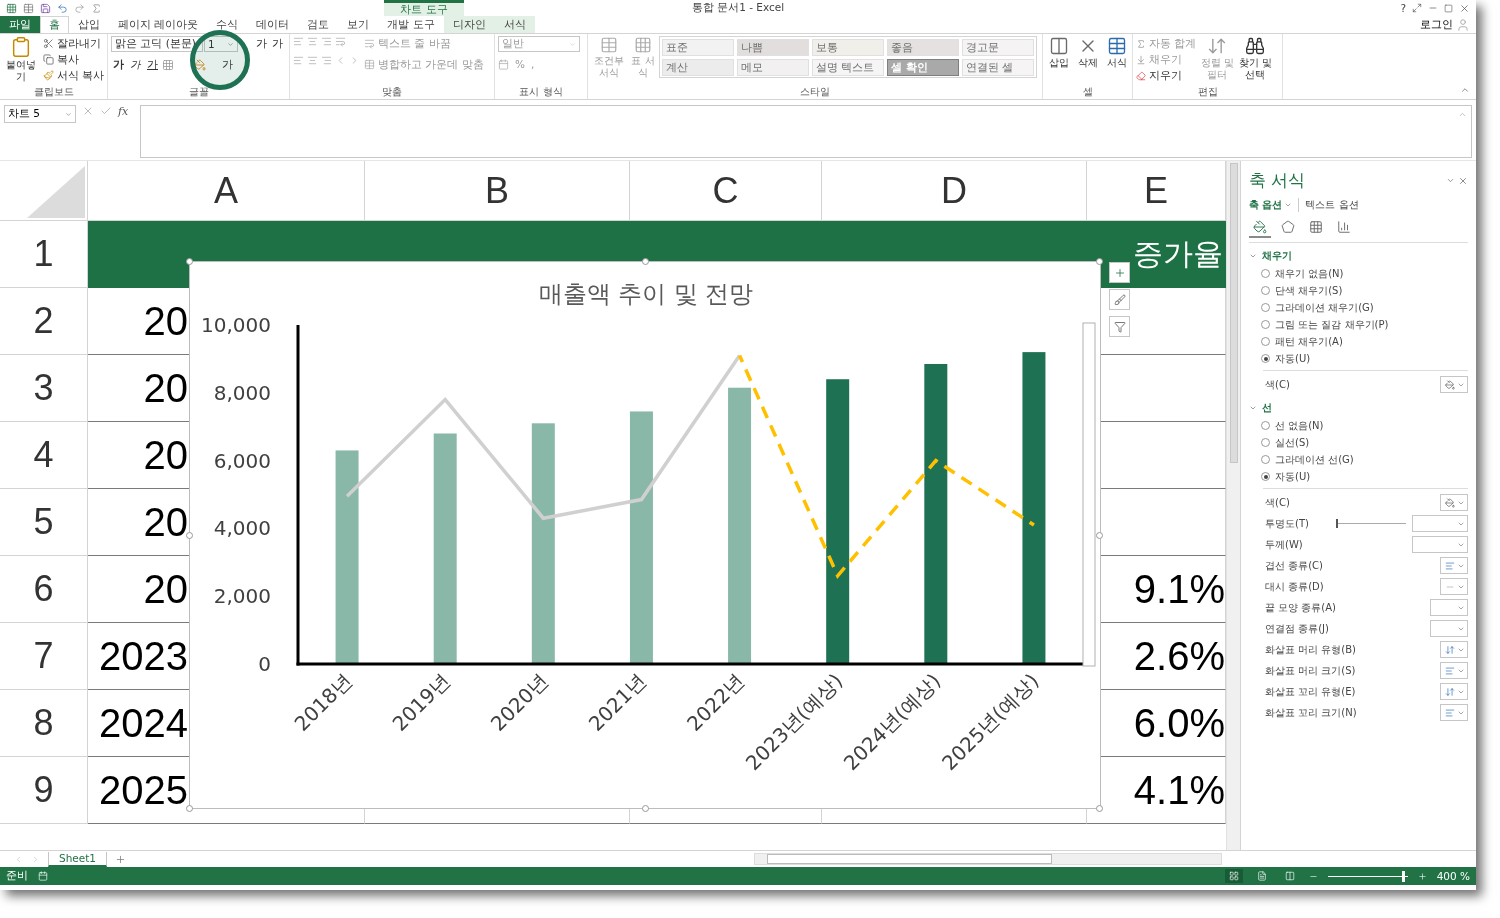 This screenshot has height=918, width=1500. What do you see at coordinates (96, 8) in the screenshot?
I see `sum-icon` at bounding box center [96, 8].